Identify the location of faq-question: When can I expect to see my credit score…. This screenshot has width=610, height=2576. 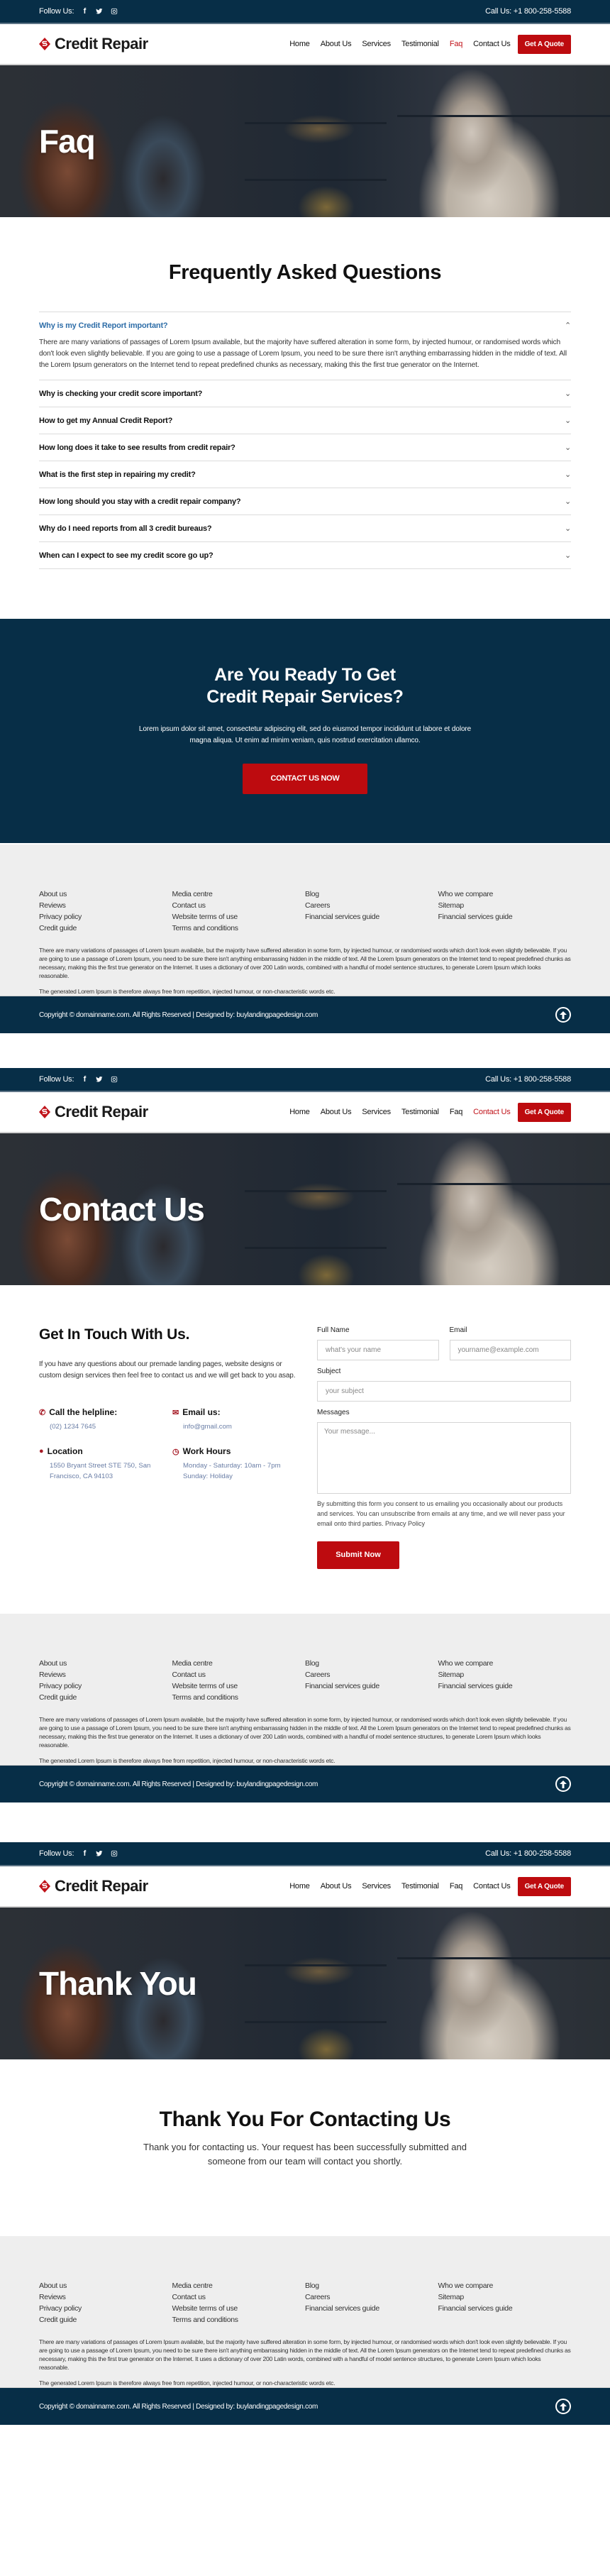
(305, 556).